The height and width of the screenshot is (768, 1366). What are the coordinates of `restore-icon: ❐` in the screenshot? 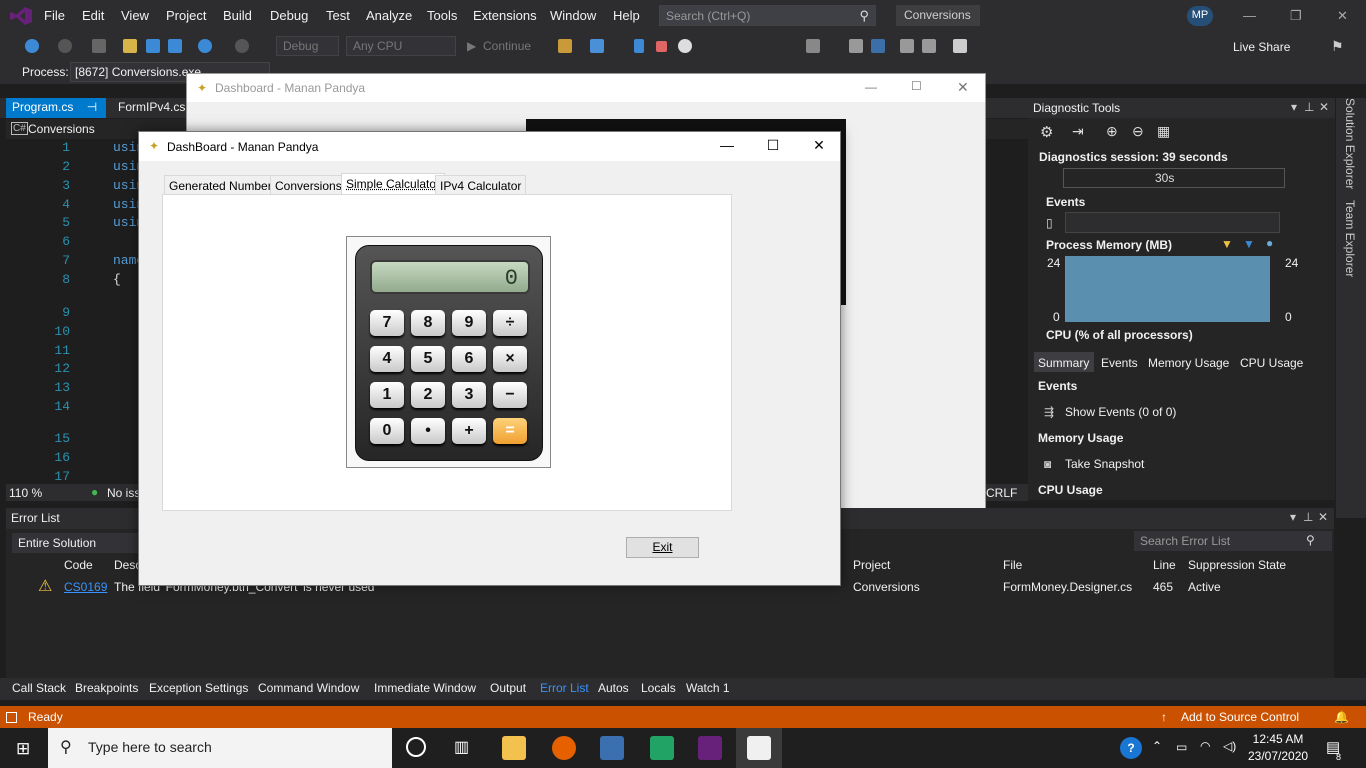 It's located at (1296, 16).